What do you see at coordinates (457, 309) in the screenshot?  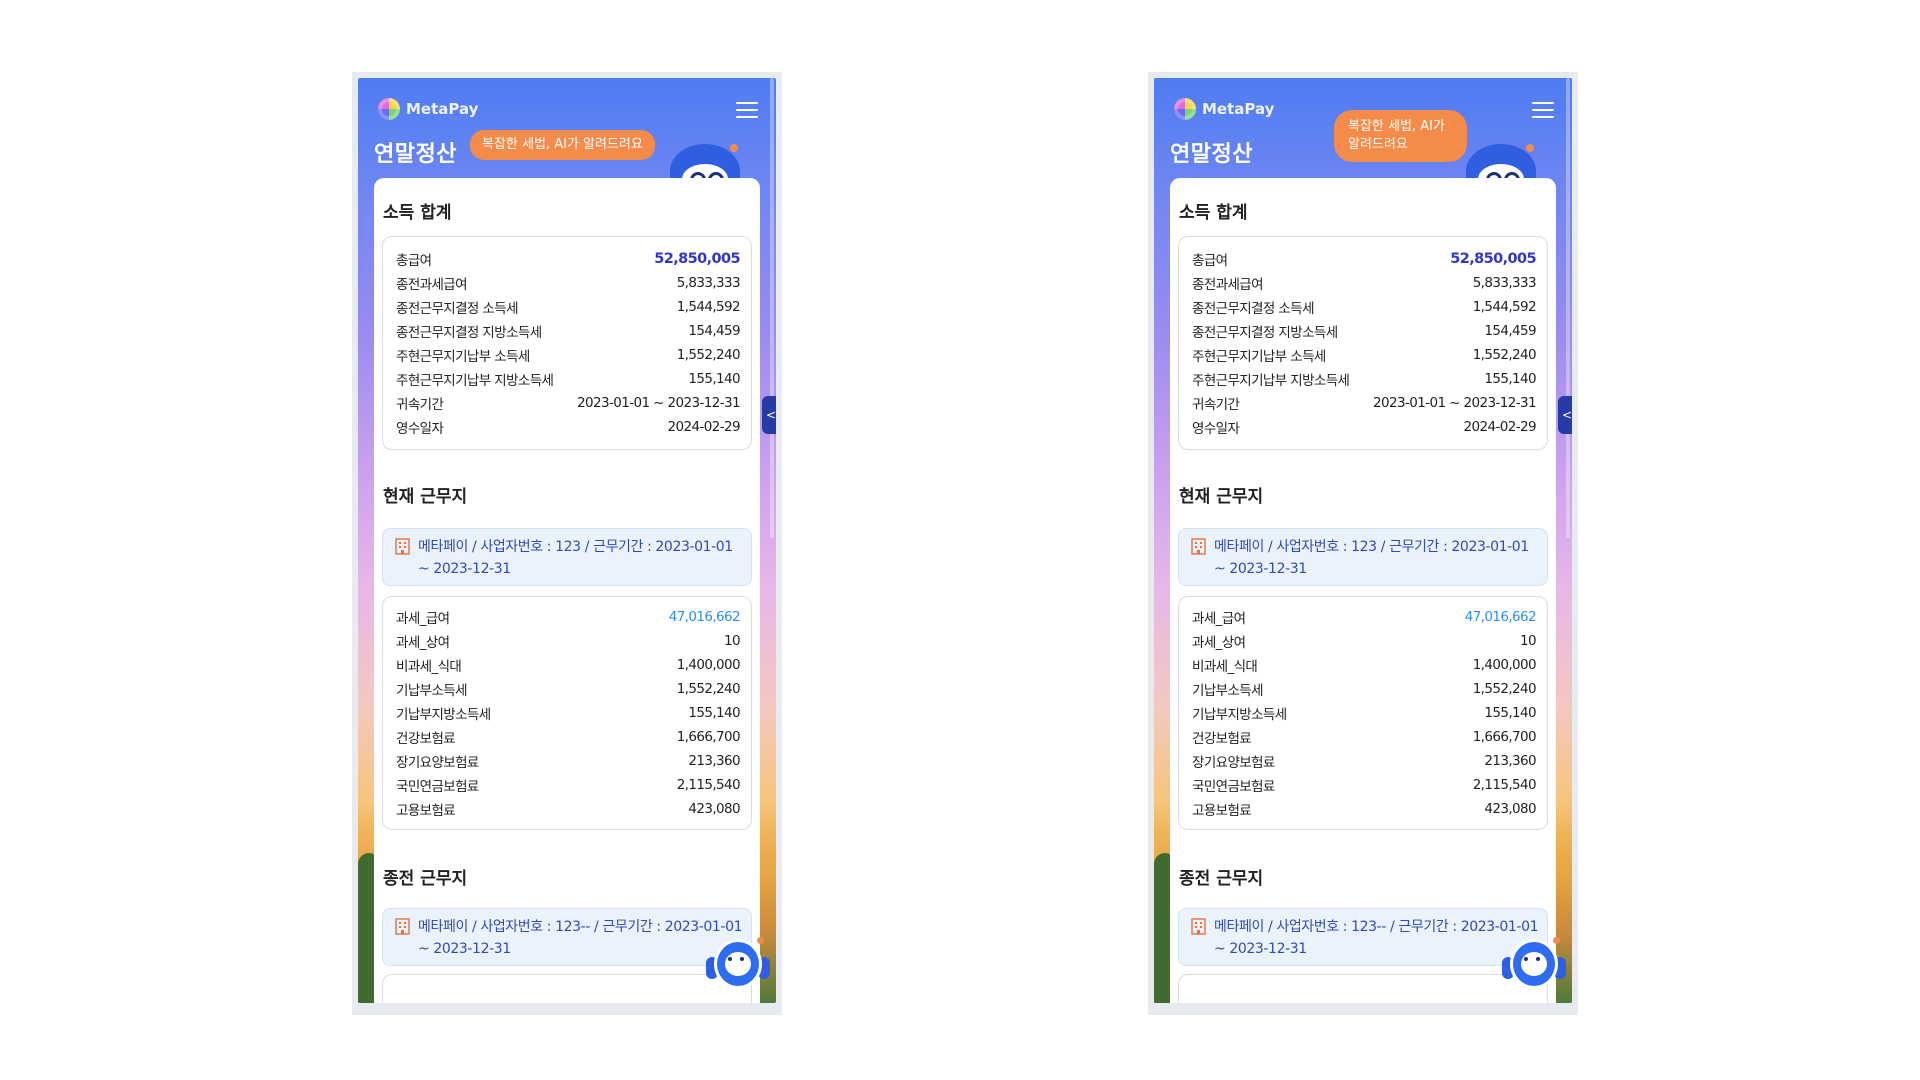 I see `kv-label: 종전근무지결정 소득세` at bounding box center [457, 309].